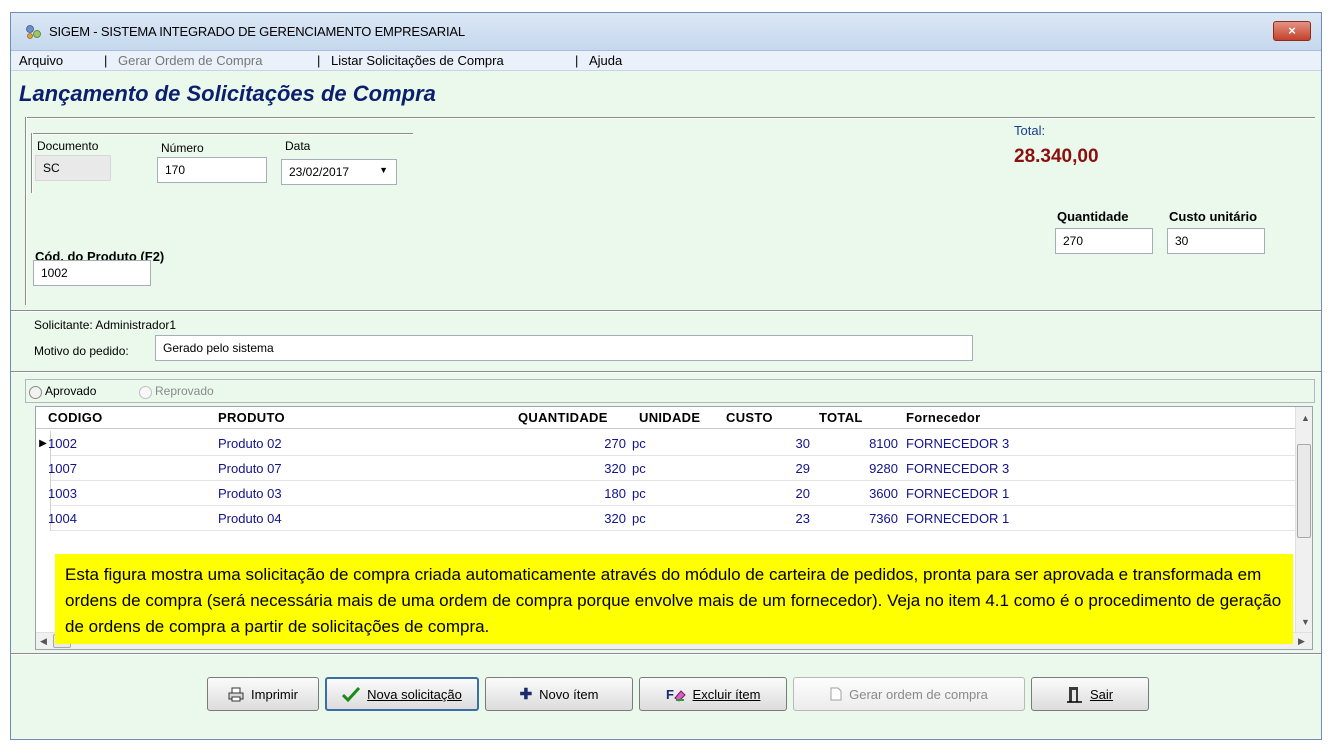  Describe the element at coordinates (1093, 216) in the screenshot. I see `quantidade-label: Quantidade` at that location.